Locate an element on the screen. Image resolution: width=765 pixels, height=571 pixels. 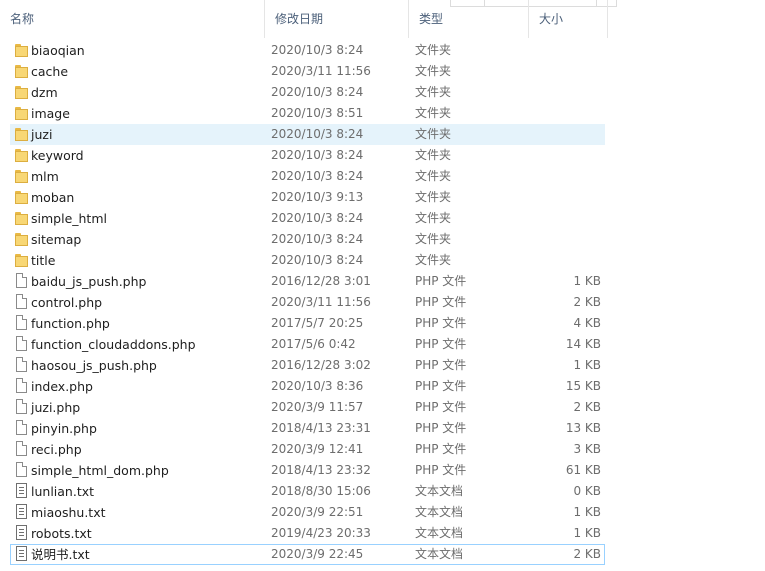
file-name: haosou_js_push.php is located at coordinates (94, 365).